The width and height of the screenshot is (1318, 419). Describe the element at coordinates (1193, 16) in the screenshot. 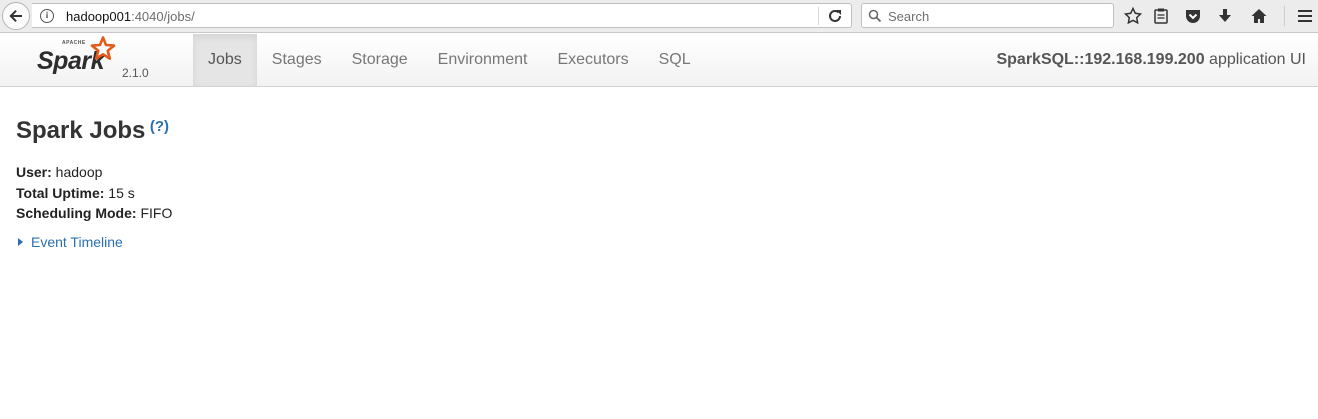

I see `pocket-icon` at that location.